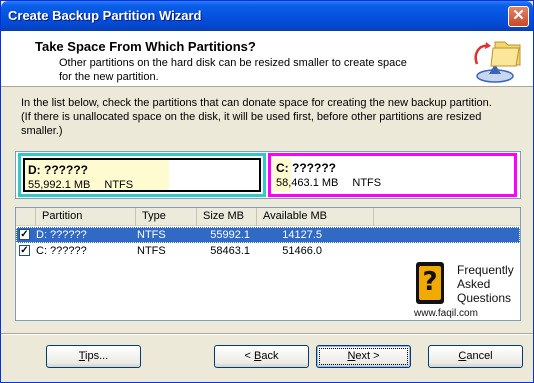  What do you see at coordinates (302, 235) in the screenshot?
I see `cell-available: 14127.5` at bounding box center [302, 235].